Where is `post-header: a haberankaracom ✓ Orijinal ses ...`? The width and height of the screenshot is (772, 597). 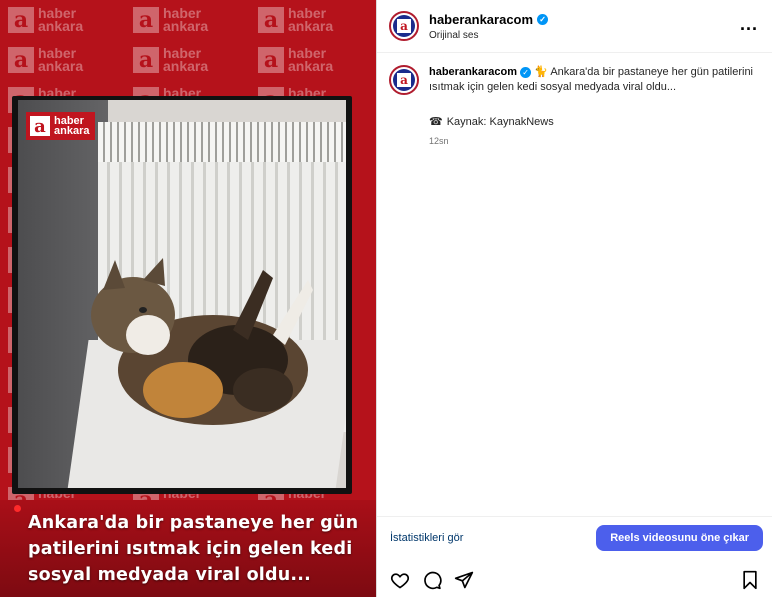
post-header: a haberankaracom ✓ Orijinal ses ... is located at coordinates (574, 26).